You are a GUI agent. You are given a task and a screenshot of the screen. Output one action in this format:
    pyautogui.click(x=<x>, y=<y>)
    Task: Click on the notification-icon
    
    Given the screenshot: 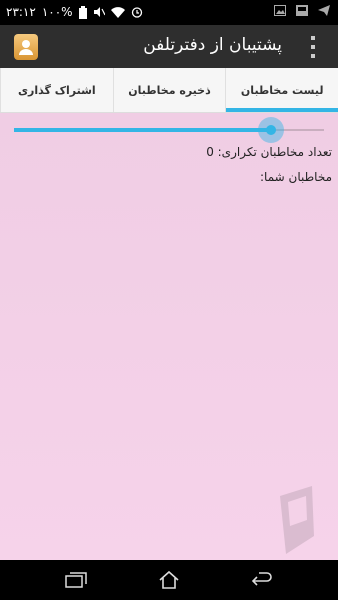 What is the action you would take?
    pyautogui.click(x=302, y=10)
    